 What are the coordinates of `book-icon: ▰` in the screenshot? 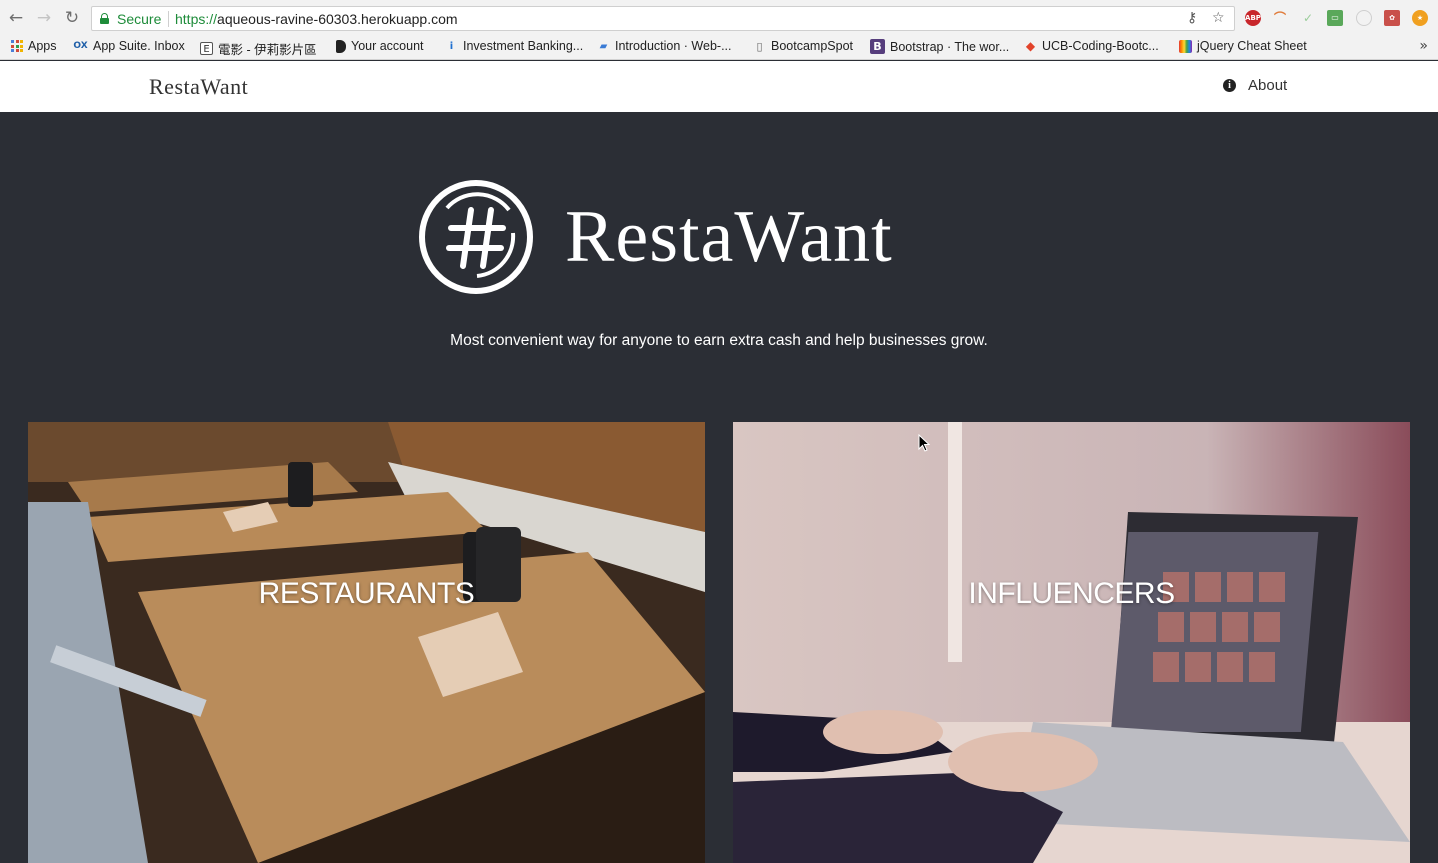 It's located at (603, 46).